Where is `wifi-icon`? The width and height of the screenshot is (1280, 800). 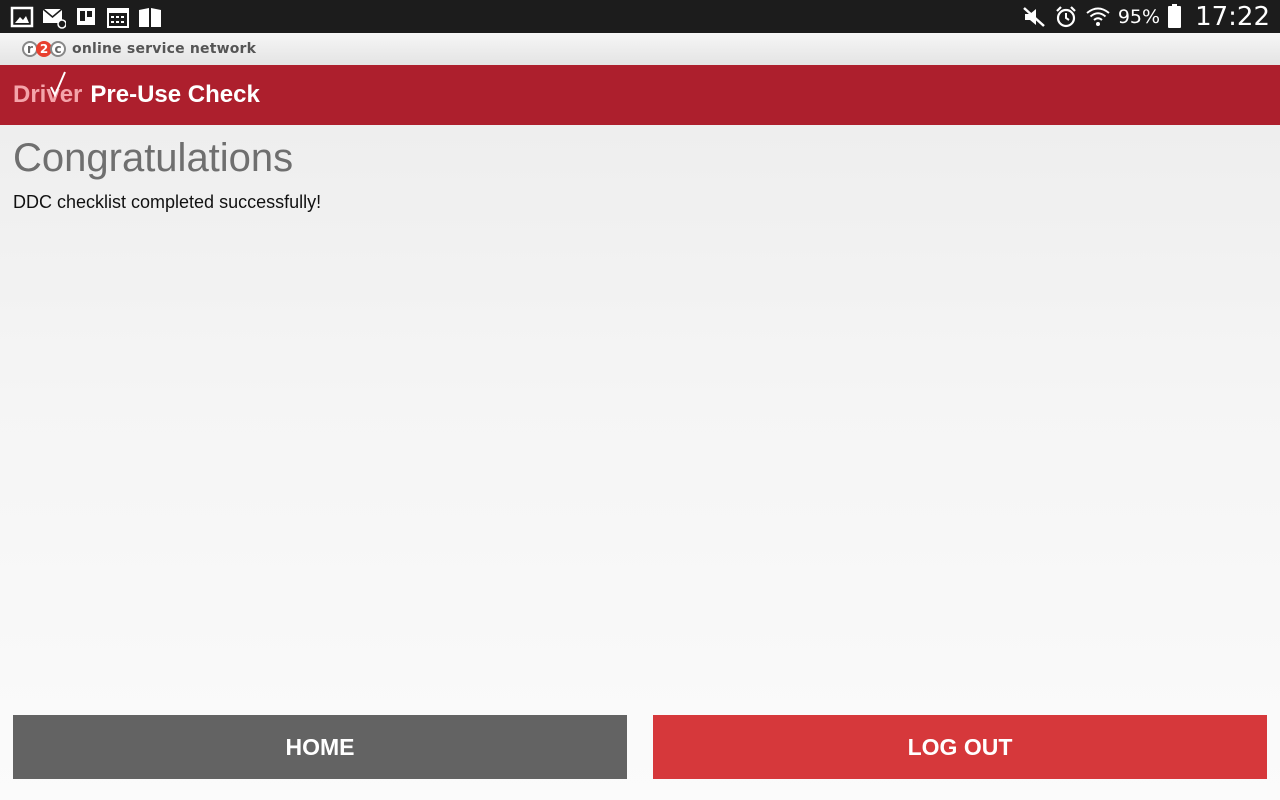 wifi-icon is located at coordinates (1098, 17).